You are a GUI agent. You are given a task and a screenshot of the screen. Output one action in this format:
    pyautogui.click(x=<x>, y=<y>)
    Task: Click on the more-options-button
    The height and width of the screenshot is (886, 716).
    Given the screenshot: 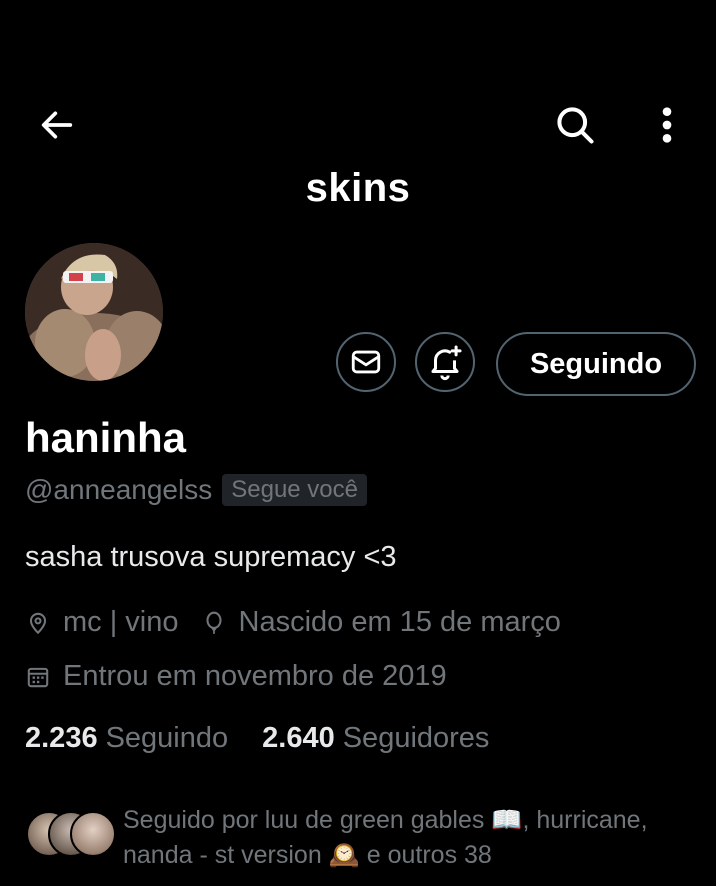 What is the action you would take?
    pyautogui.click(x=667, y=125)
    